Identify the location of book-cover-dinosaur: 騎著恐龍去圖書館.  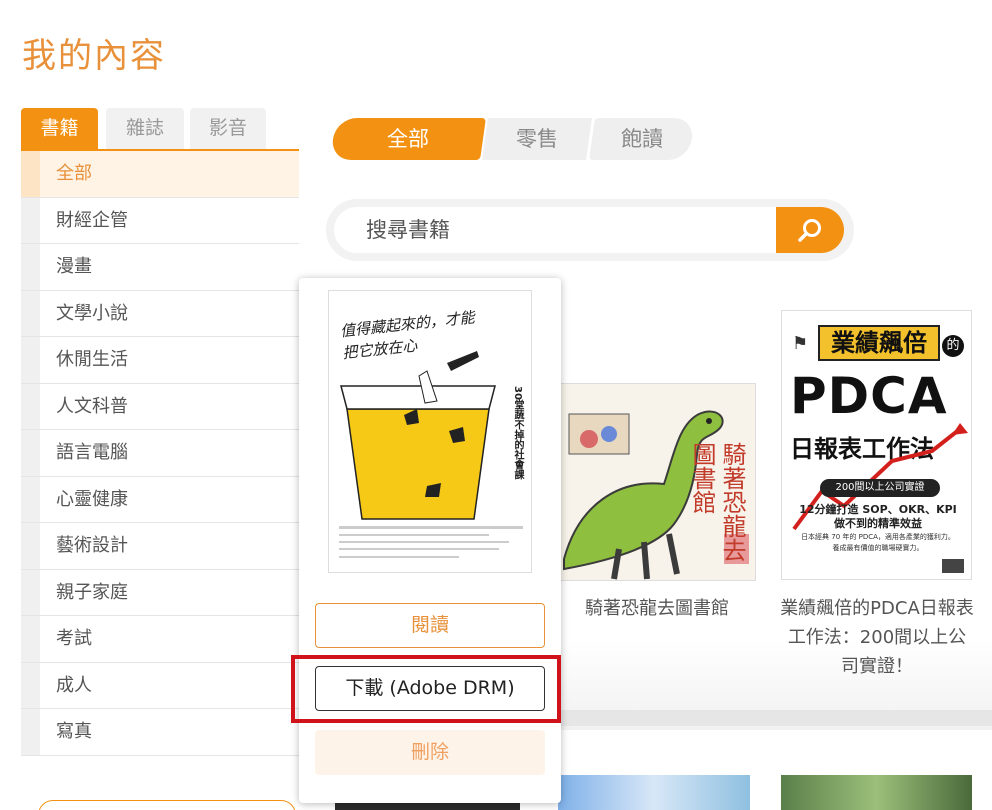
(657, 482).